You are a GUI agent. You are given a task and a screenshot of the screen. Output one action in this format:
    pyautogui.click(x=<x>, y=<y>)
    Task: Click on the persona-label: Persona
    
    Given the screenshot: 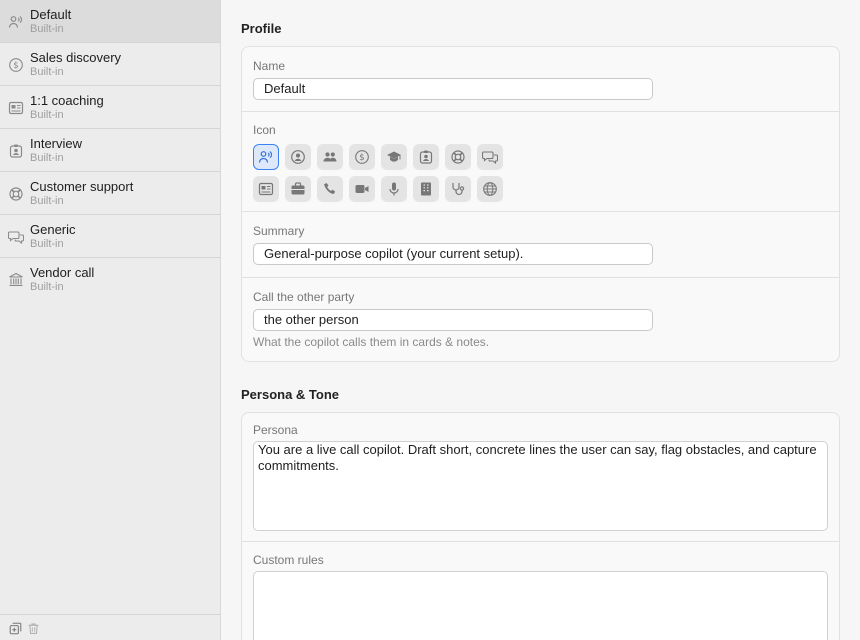 What is the action you would take?
    pyautogui.click(x=275, y=430)
    